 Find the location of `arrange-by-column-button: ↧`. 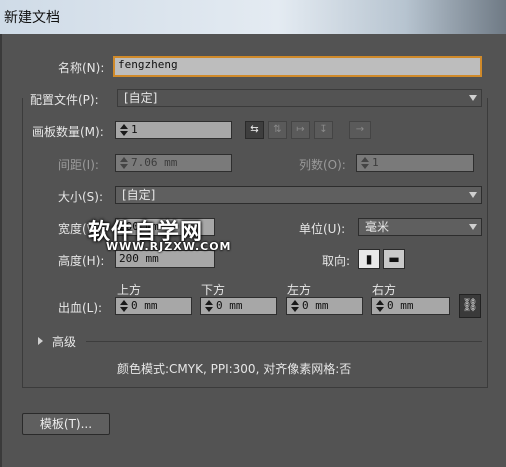

arrange-by-column-button: ↧ is located at coordinates (323, 130).